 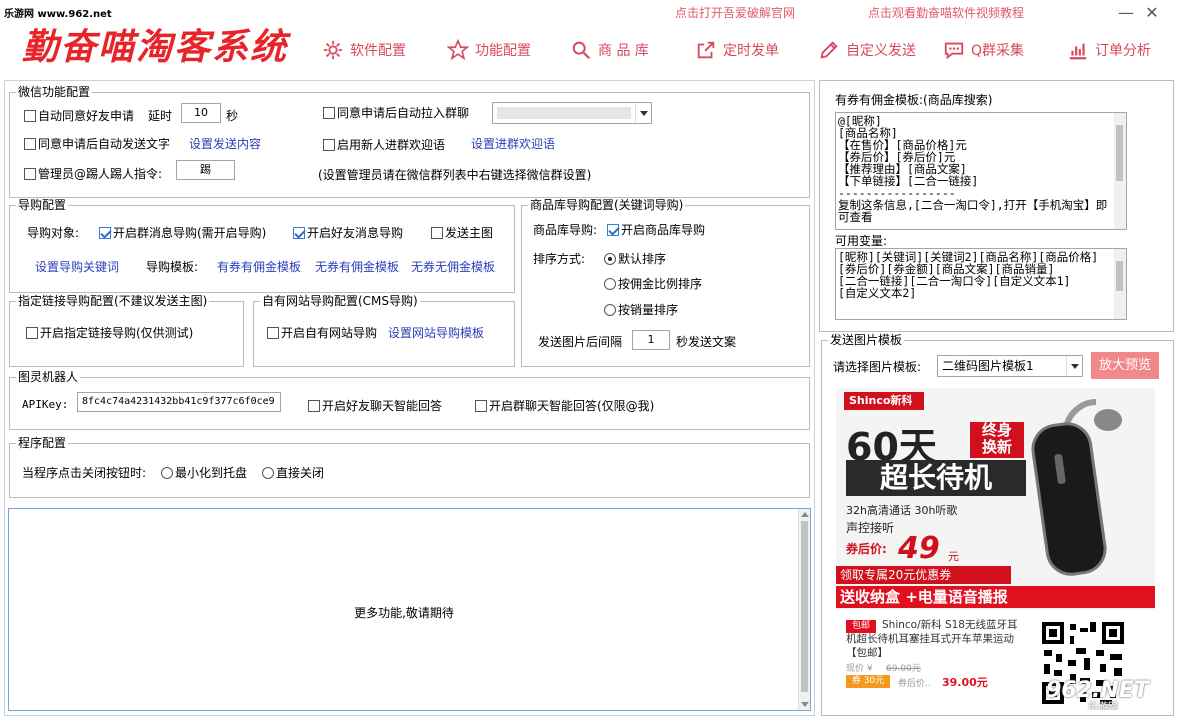 I want to click on auto-pull-group-checkbox: 同意申请后自动拉入群聊, so click(x=396, y=112).